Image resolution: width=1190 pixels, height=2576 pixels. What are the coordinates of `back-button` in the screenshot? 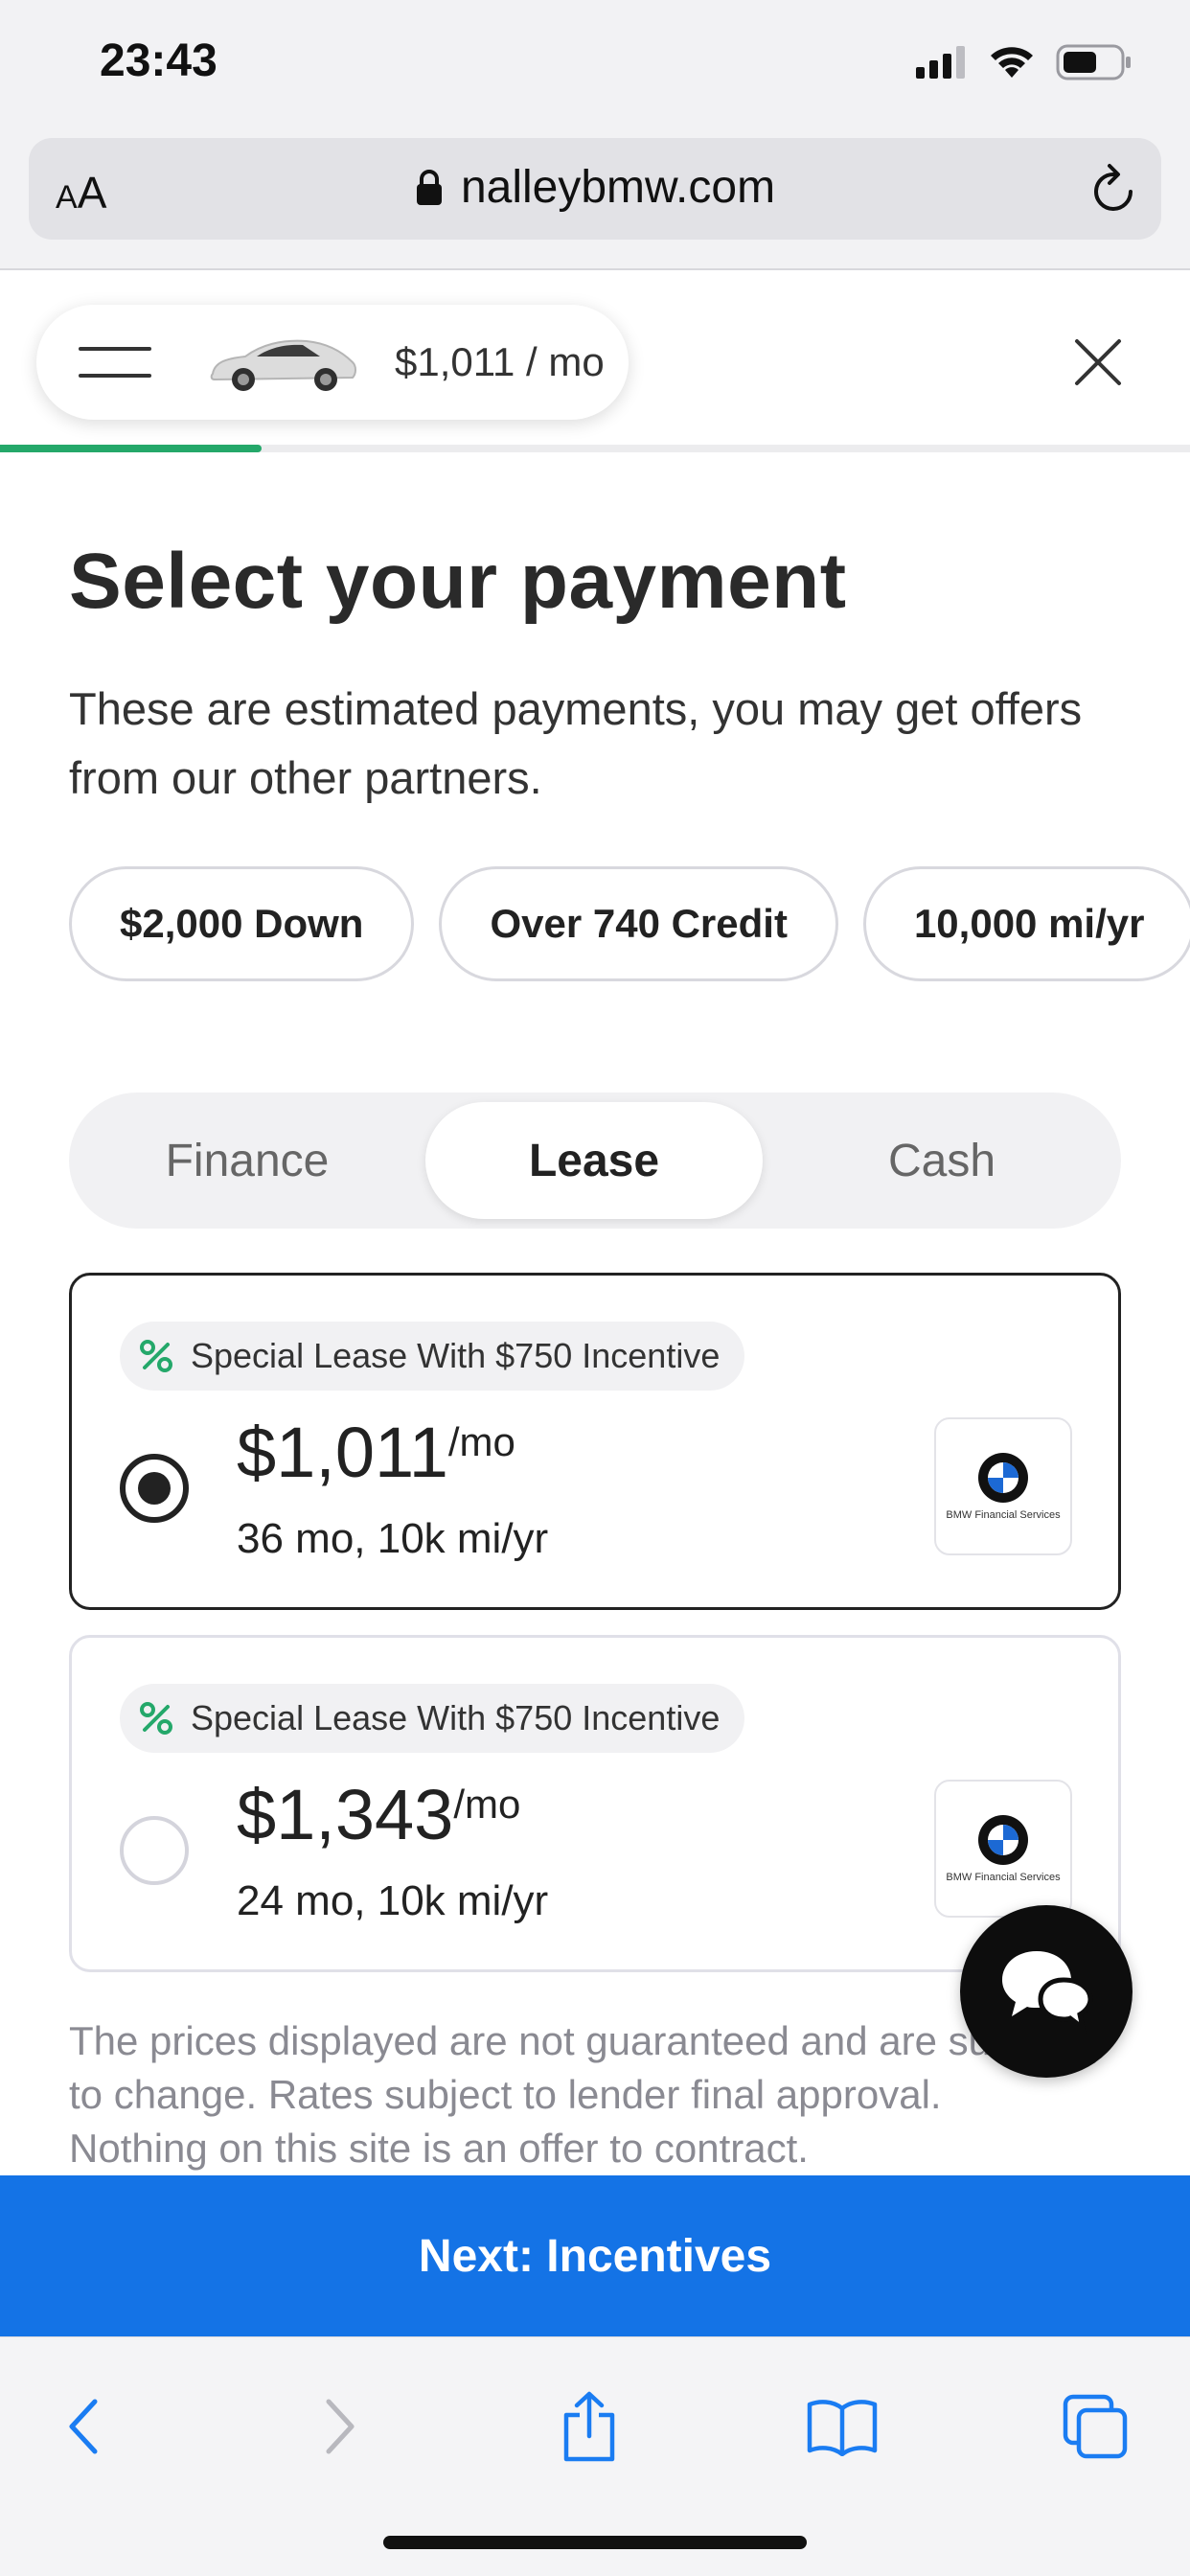 It's located at (83, 2426).